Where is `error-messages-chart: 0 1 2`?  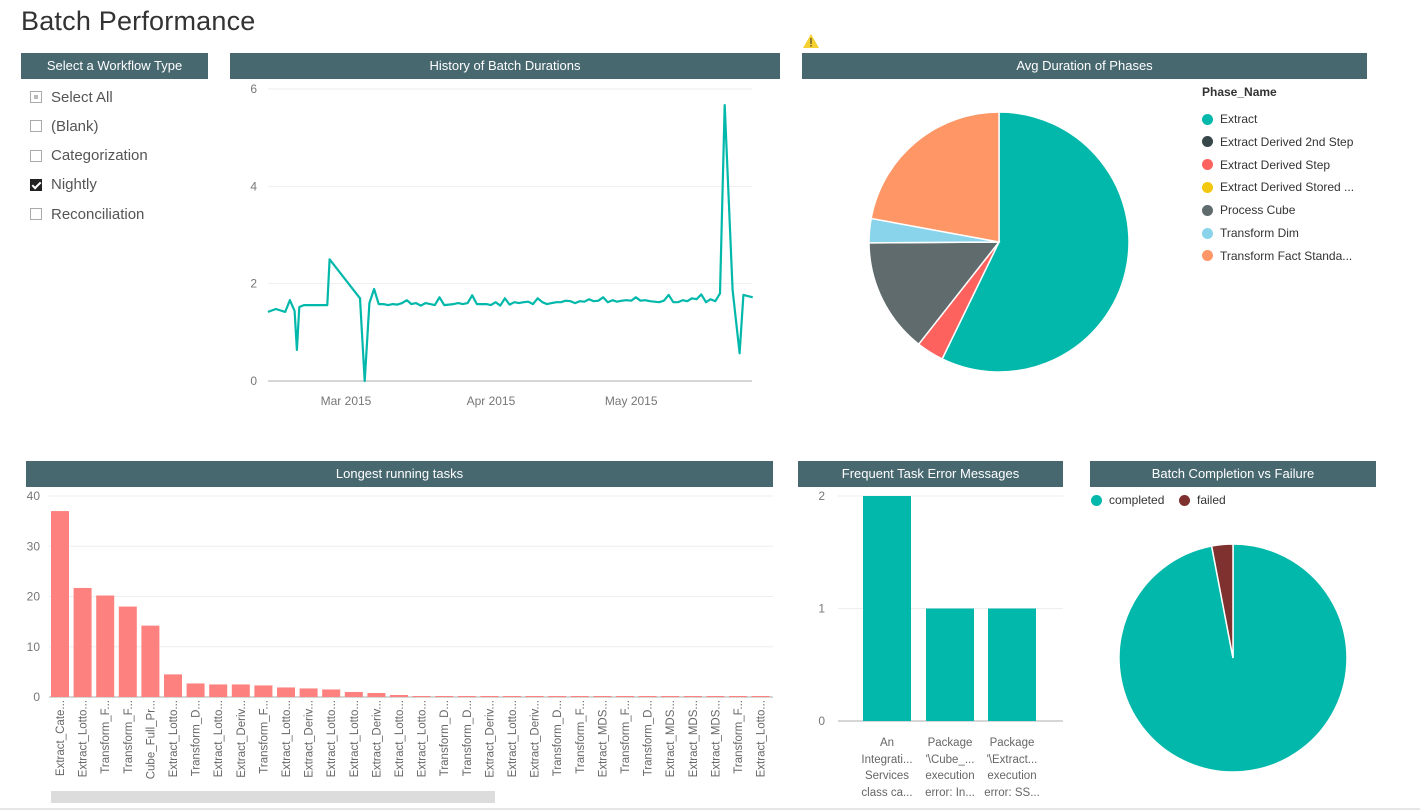 error-messages-chart: 0 1 2 is located at coordinates (940, 608).